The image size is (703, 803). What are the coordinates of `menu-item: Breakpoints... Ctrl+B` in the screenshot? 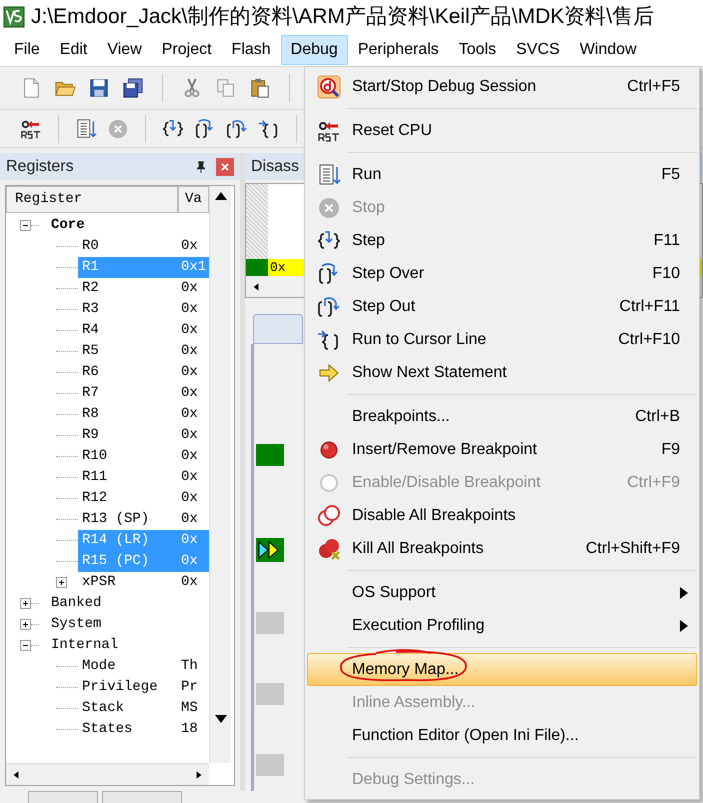 It's located at (502, 416).